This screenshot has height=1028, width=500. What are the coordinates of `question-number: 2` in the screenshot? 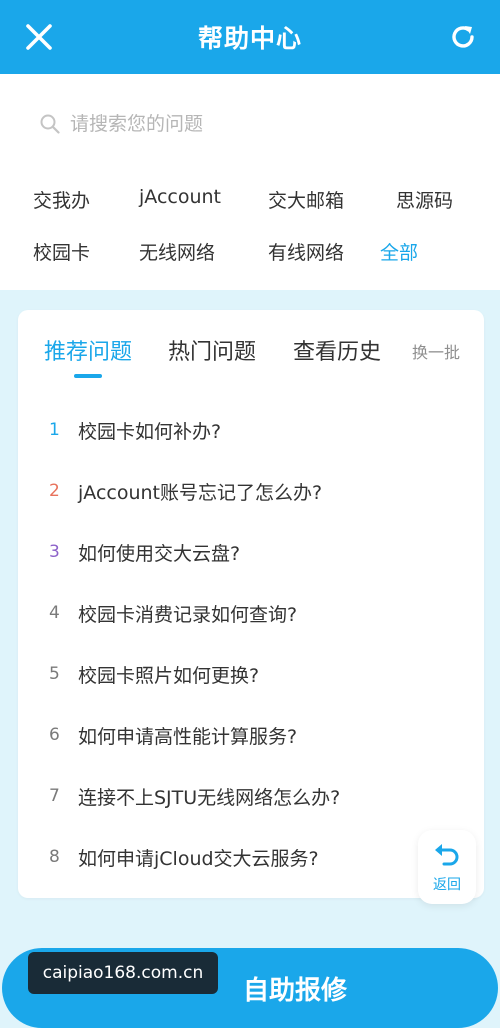 It's located at (54, 491).